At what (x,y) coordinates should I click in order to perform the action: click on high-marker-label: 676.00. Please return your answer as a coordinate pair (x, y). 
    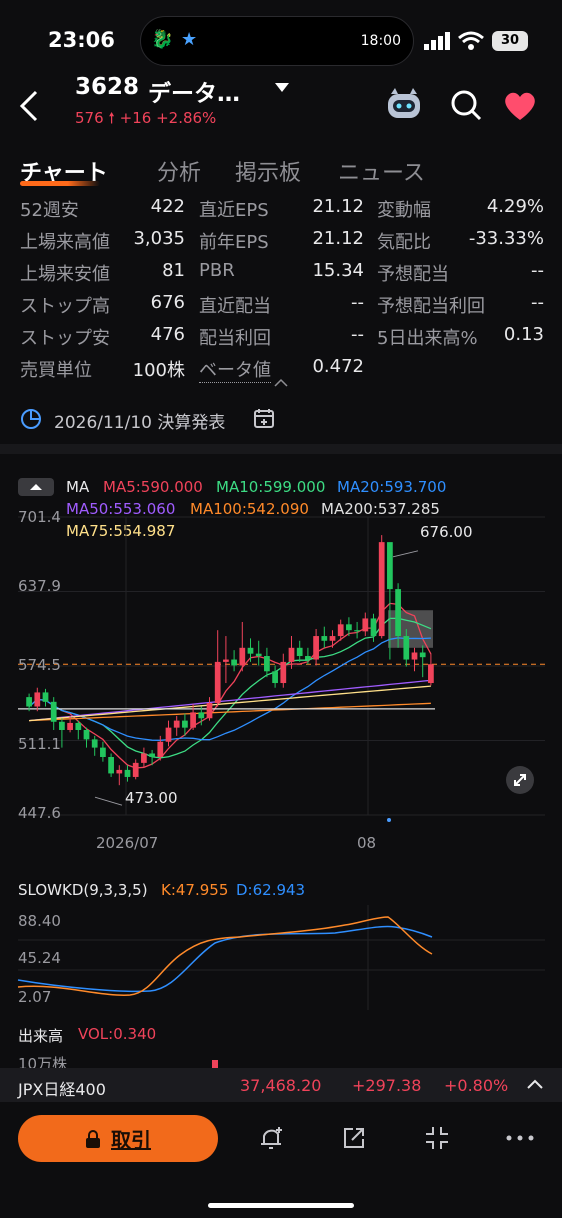
    Looking at the image, I should click on (446, 532).